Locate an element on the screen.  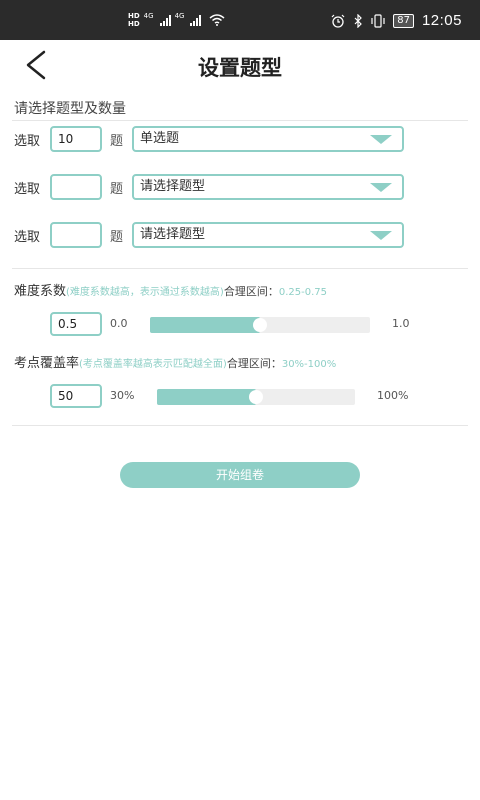
difficulty-range-label: 合理区间： is located at coordinates (251, 291).